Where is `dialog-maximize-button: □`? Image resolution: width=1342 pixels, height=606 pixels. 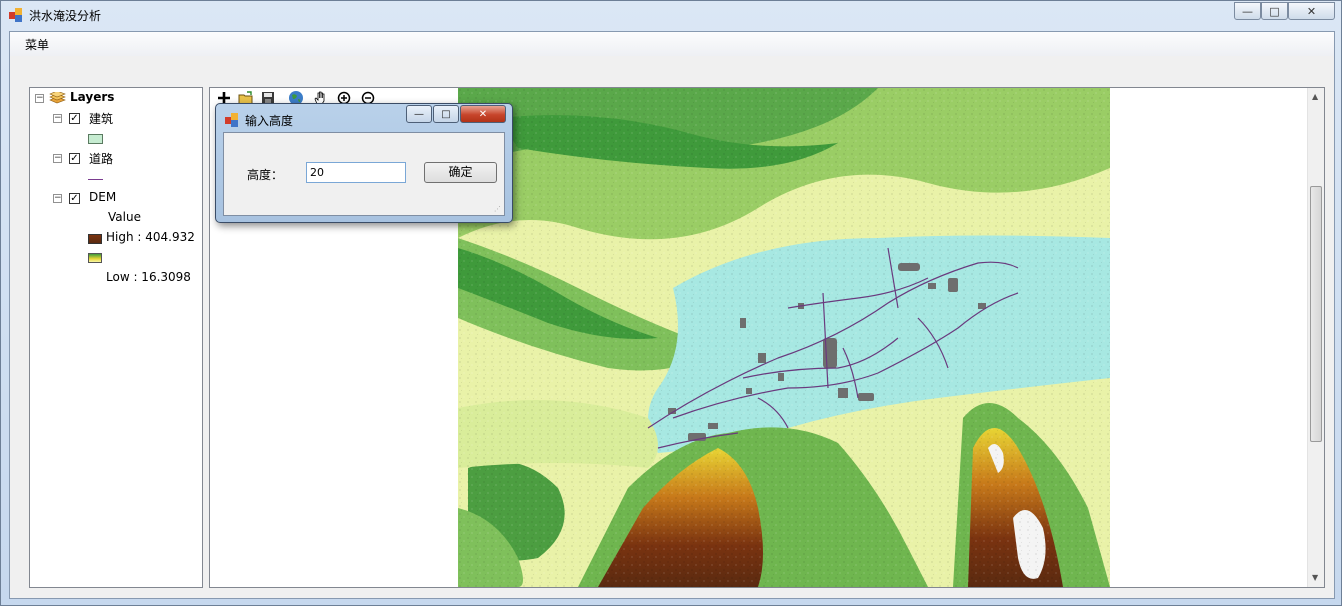 dialog-maximize-button: □ is located at coordinates (446, 114).